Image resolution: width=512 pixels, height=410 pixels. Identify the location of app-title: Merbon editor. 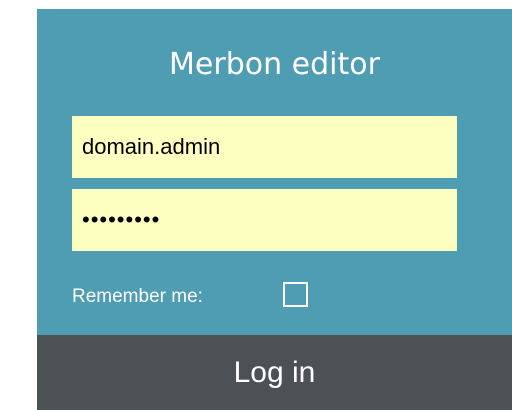
(274, 64).